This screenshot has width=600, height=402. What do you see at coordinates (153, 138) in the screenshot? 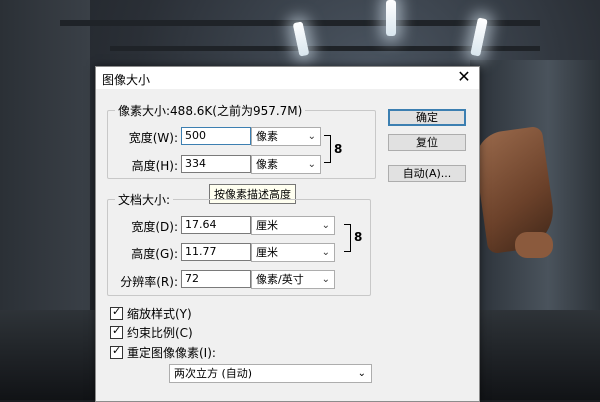
I see `pixel-width-label: 宽度(W):` at bounding box center [153, 138].